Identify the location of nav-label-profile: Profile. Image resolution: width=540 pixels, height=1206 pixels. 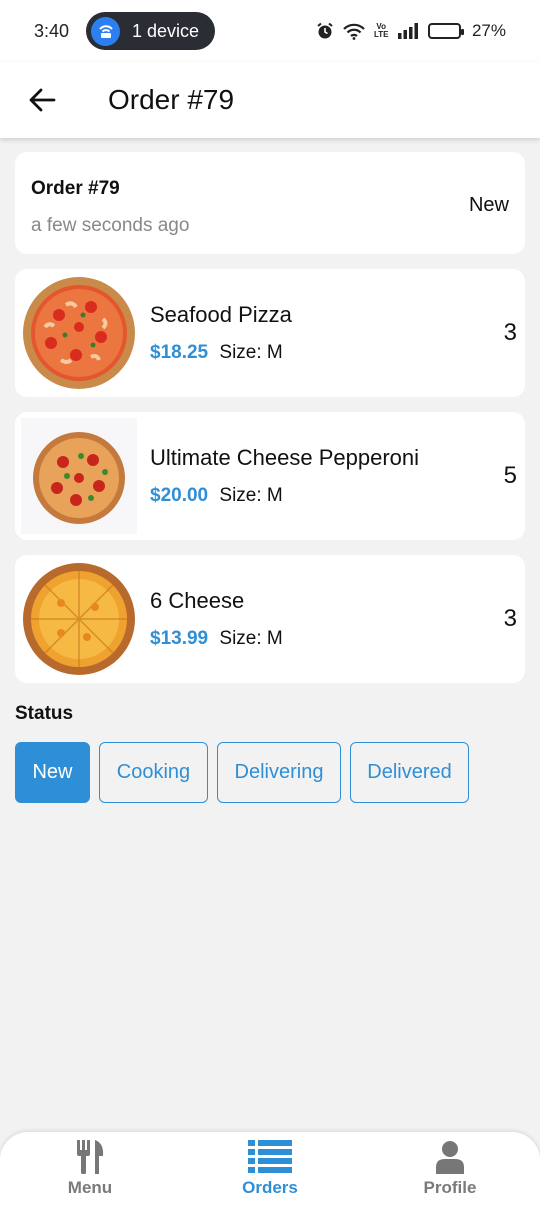
(450, 1187).